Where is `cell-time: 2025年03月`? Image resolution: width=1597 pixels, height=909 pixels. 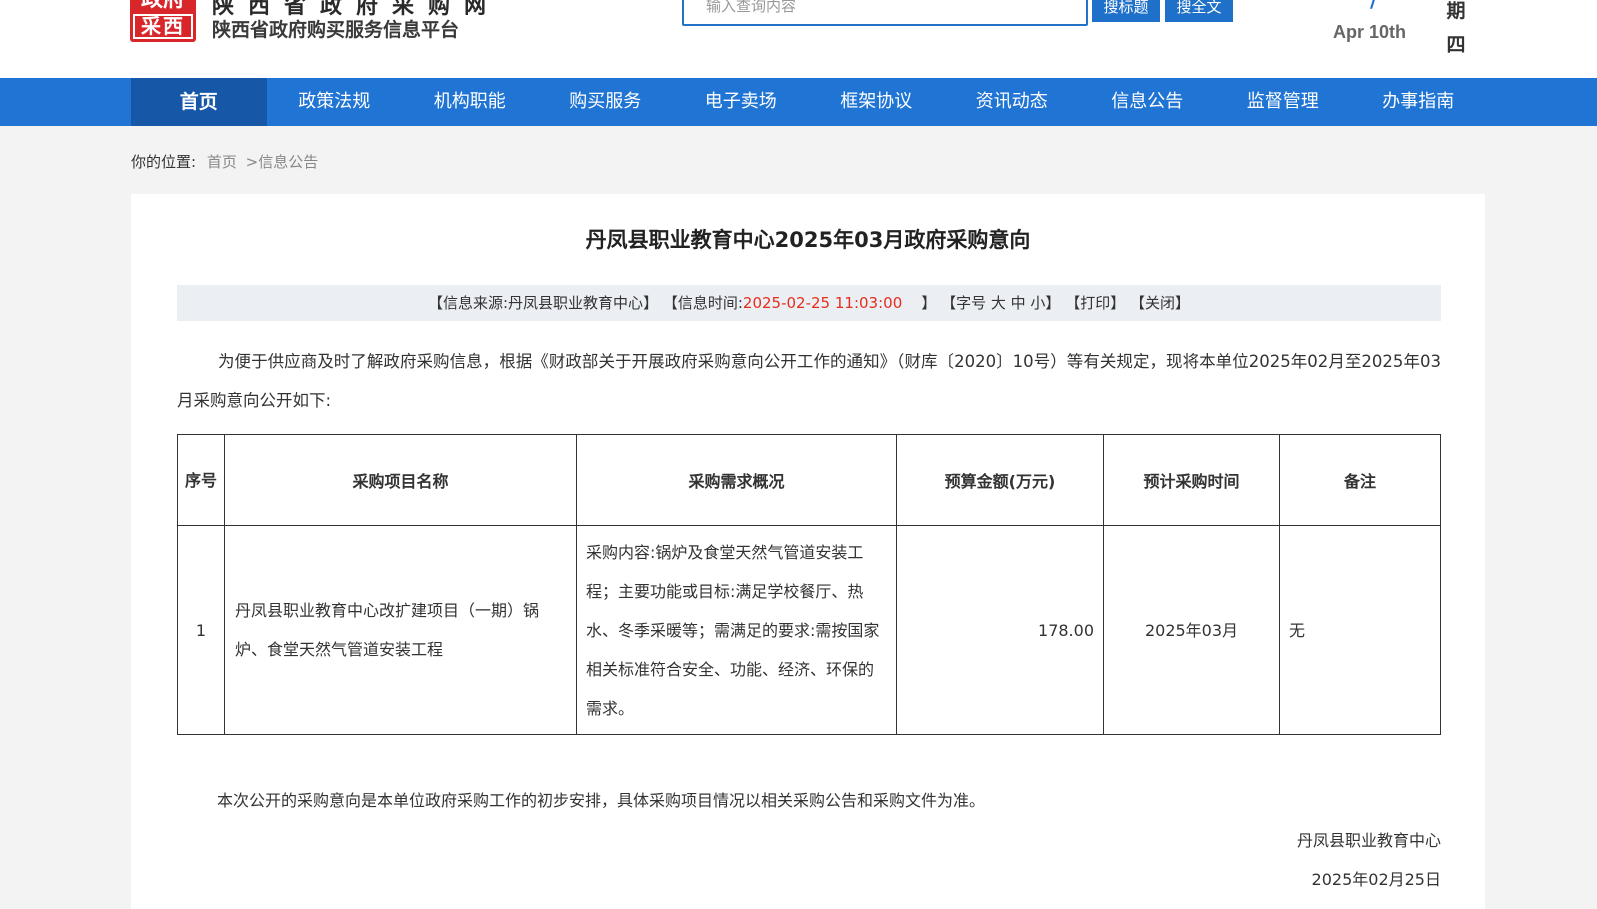
cell-time: 2025年03月 is located at coordinates (1191, 630).